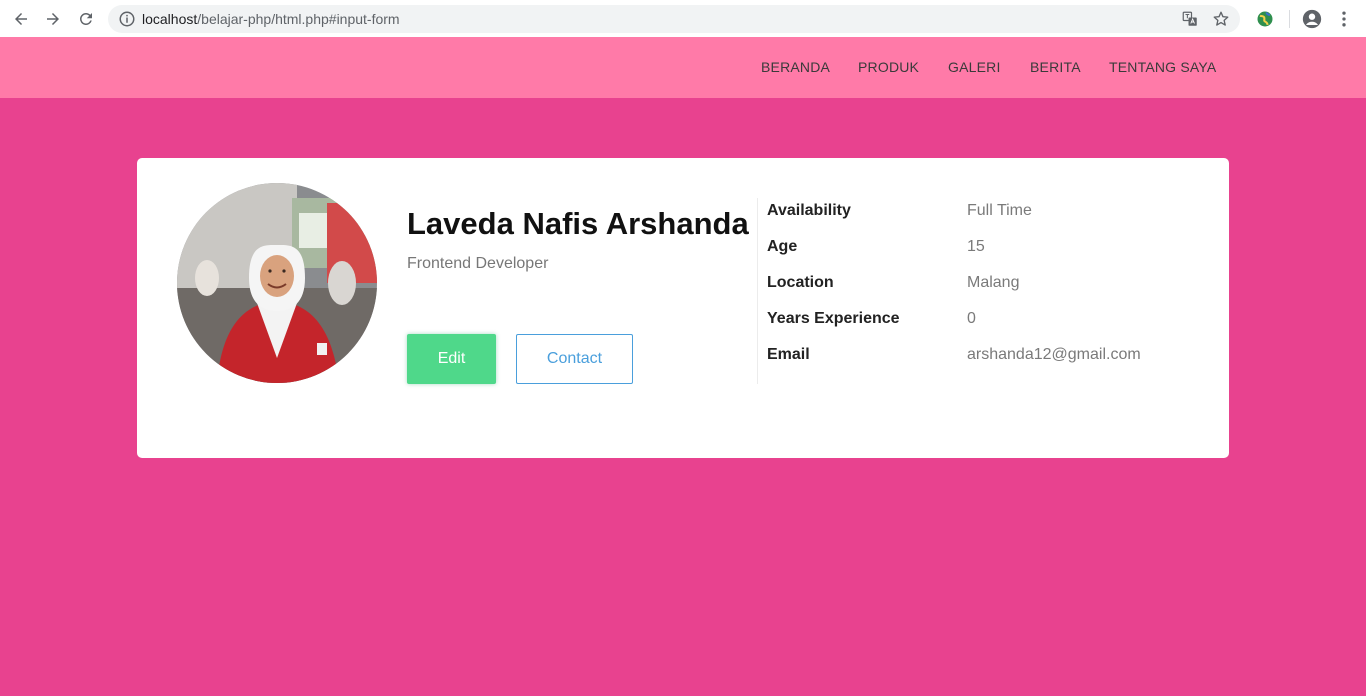  Describe the element at coordinates (971, 318) in the screenshot. I see `detail-value: 0` at that location.